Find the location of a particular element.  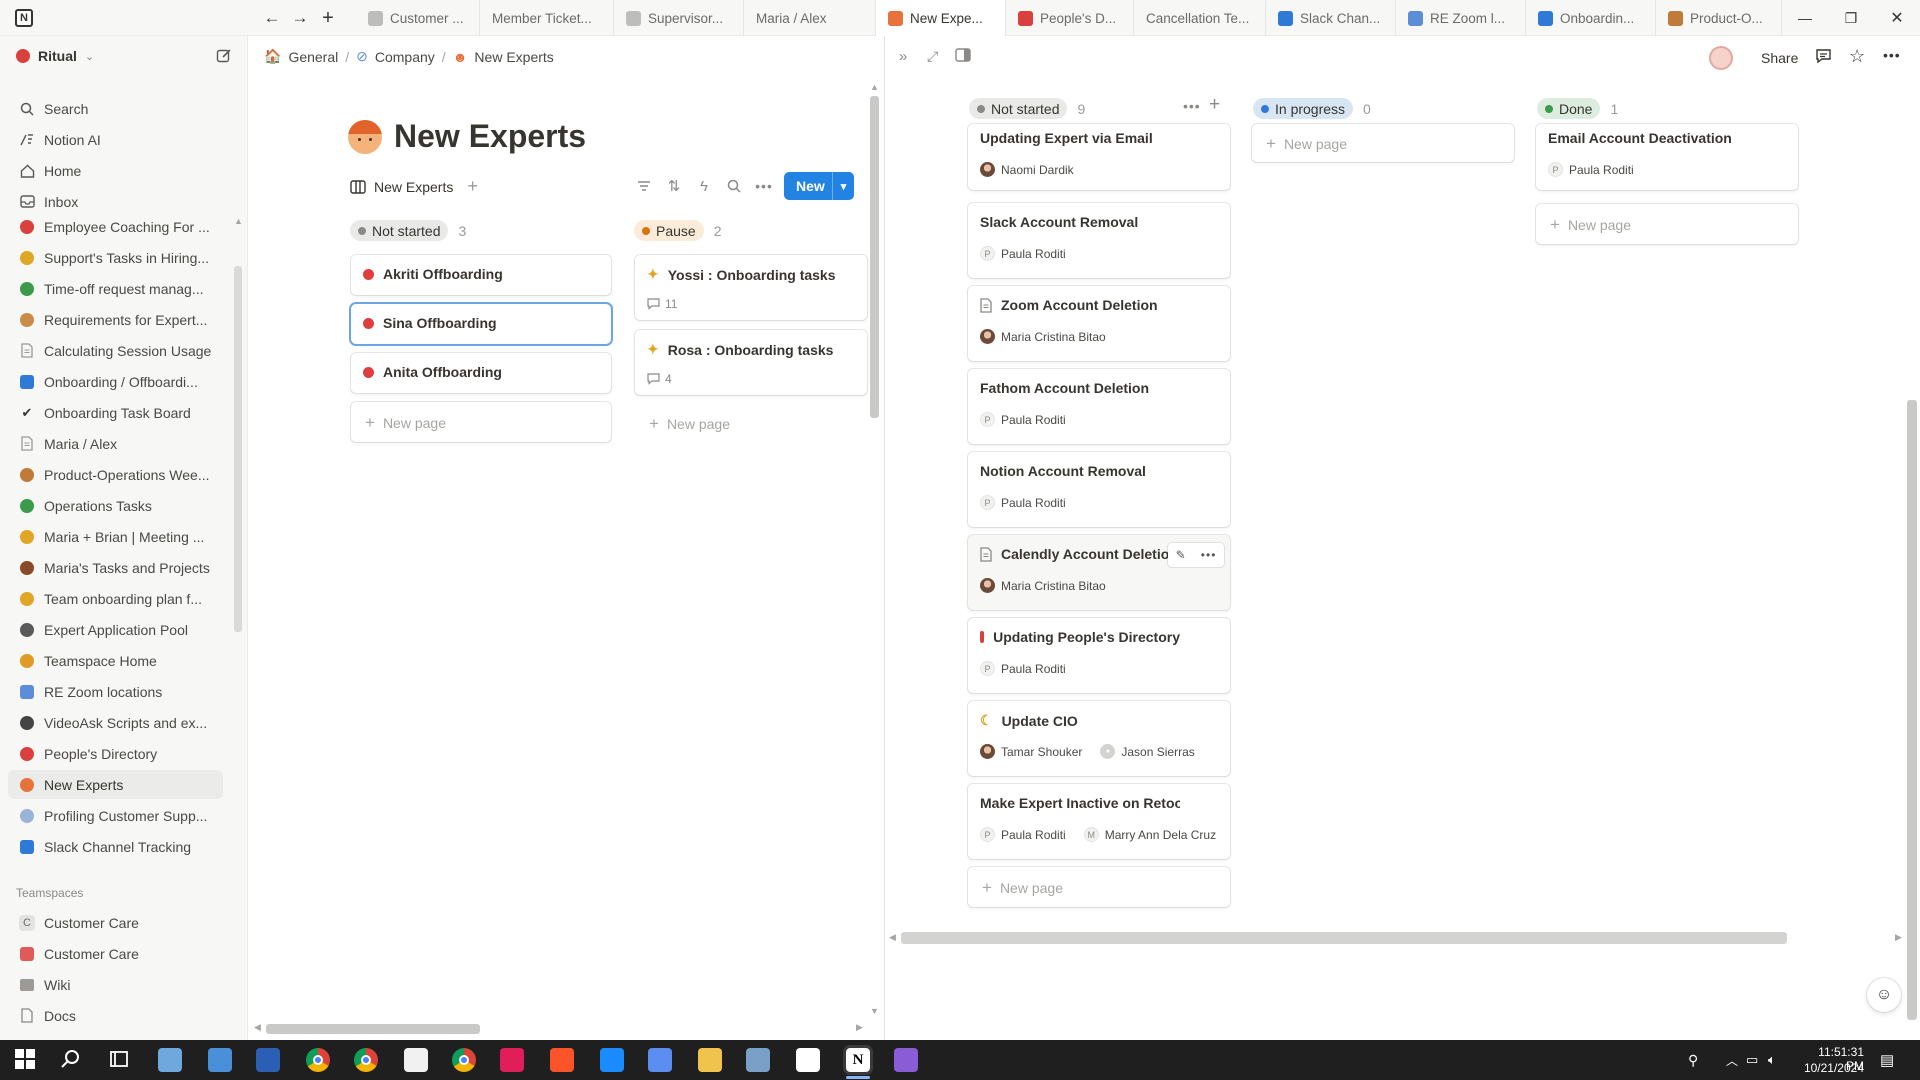

group-more-options-icon: ••• is located at coordinates (1192, 106).